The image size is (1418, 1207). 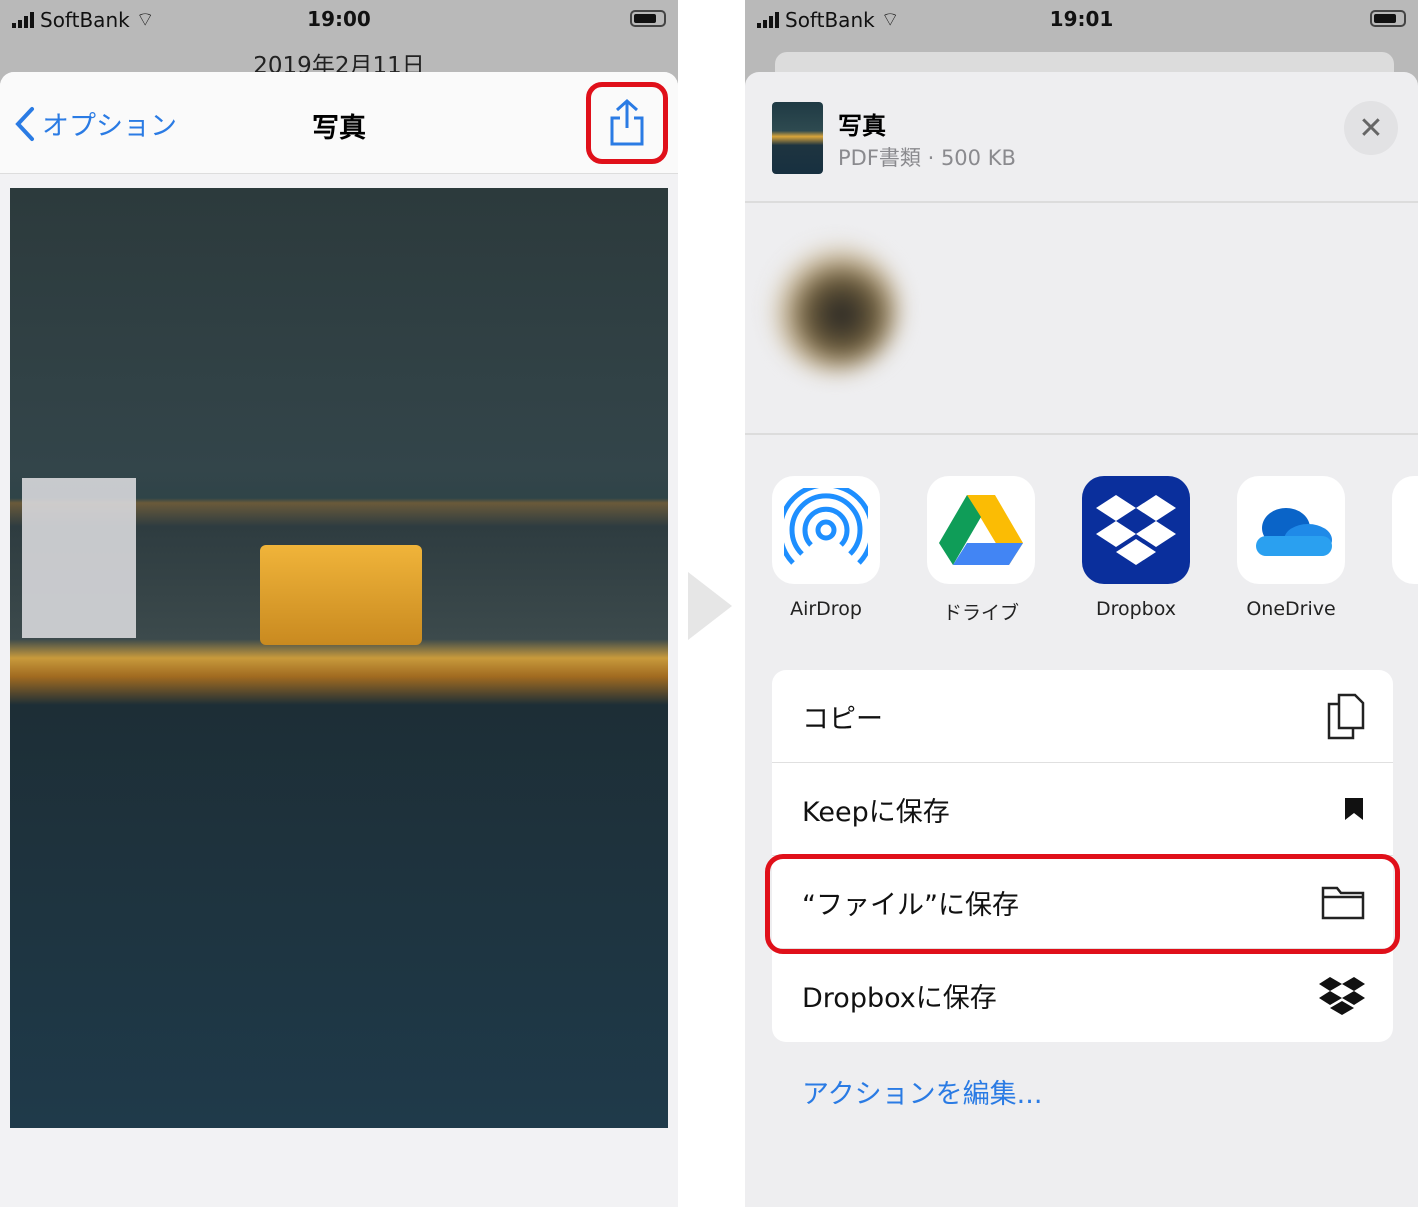 What do you see at coordinates (826, 530) in the screenshot?
I see `airdrop-icon` at bounding box center [826, 530].